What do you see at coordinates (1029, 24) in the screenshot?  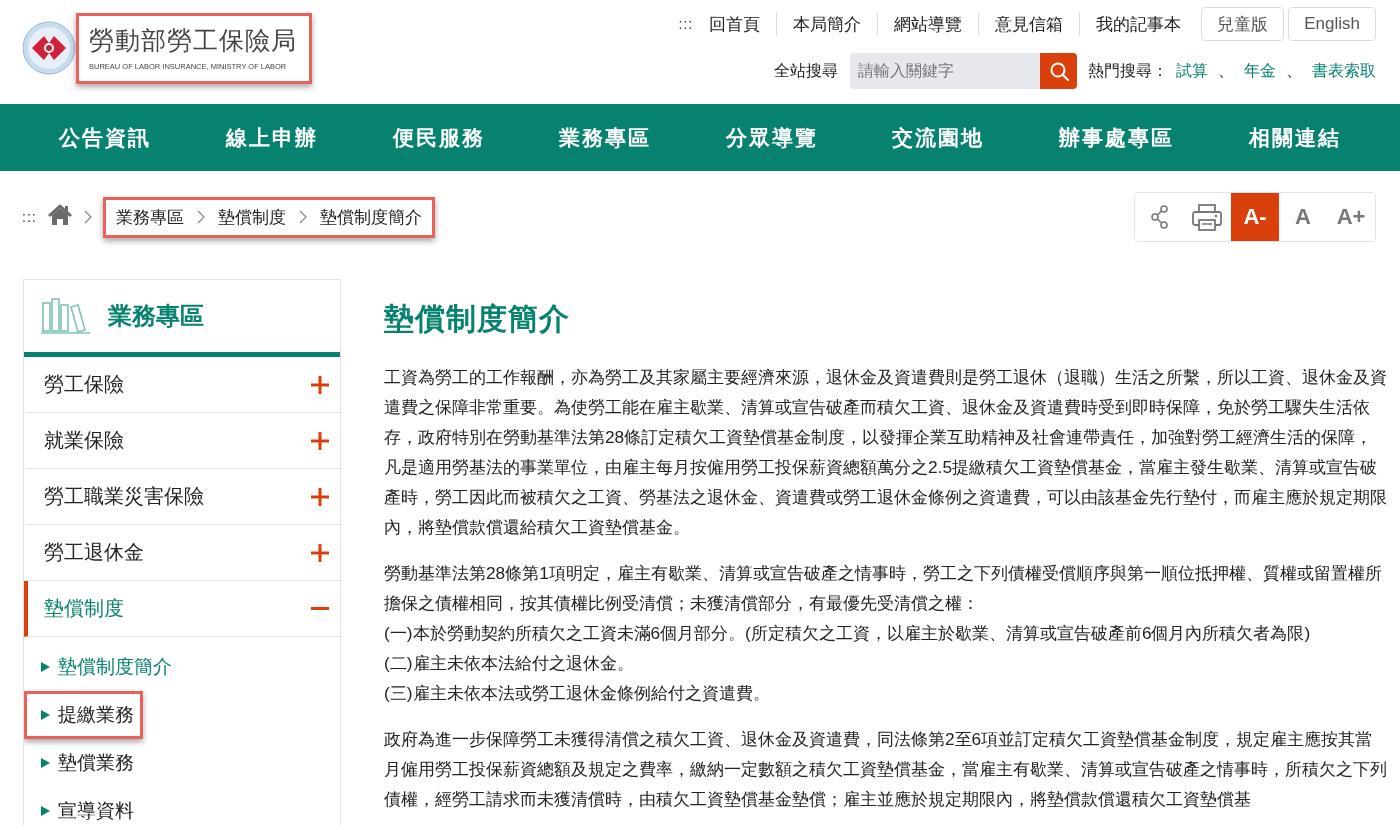 I see `top-link: 意見信箱` at bounding box center [1029, 24].